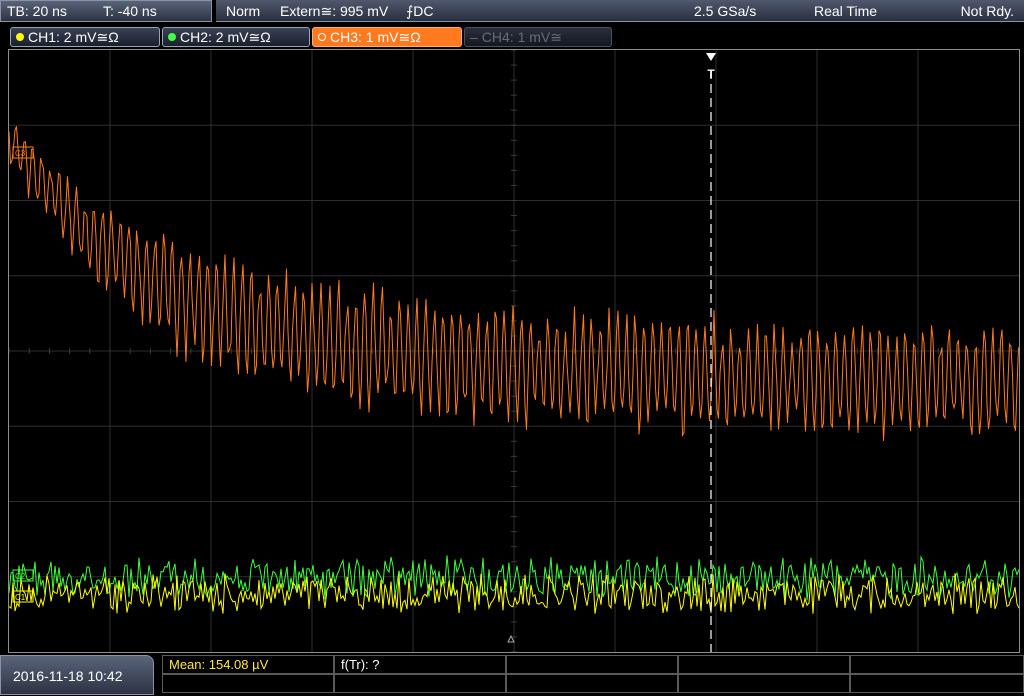 This screenshot has height=696, width=1024. What do you see at coordinates (37, 11) in the screenshot?
I see `timebase-label: TB: 20 ns` at bounding box center [37, 11].